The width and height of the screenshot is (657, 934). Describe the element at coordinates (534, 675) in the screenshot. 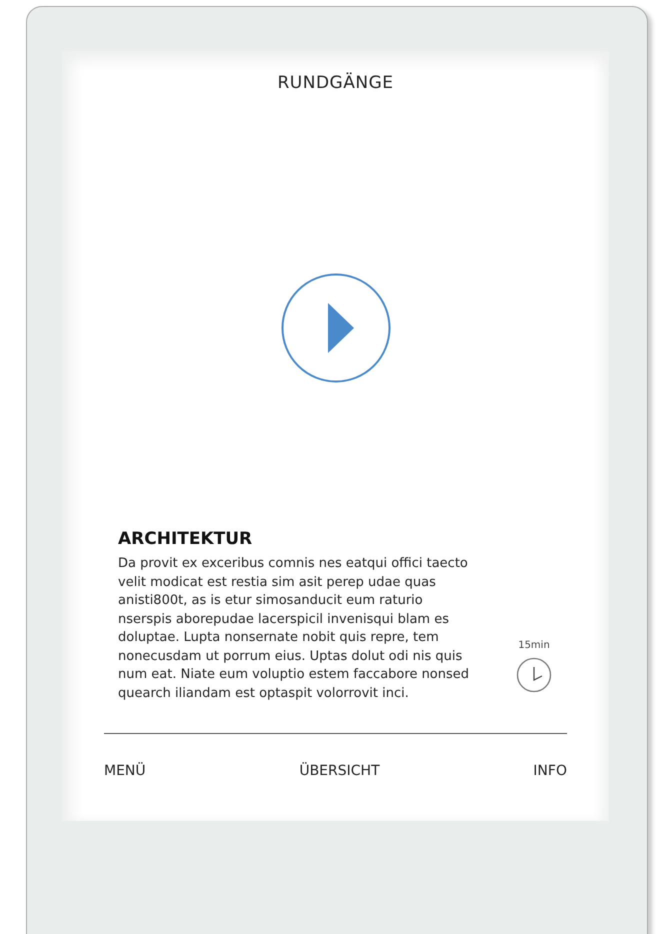

I see `clock-icon` at that location.